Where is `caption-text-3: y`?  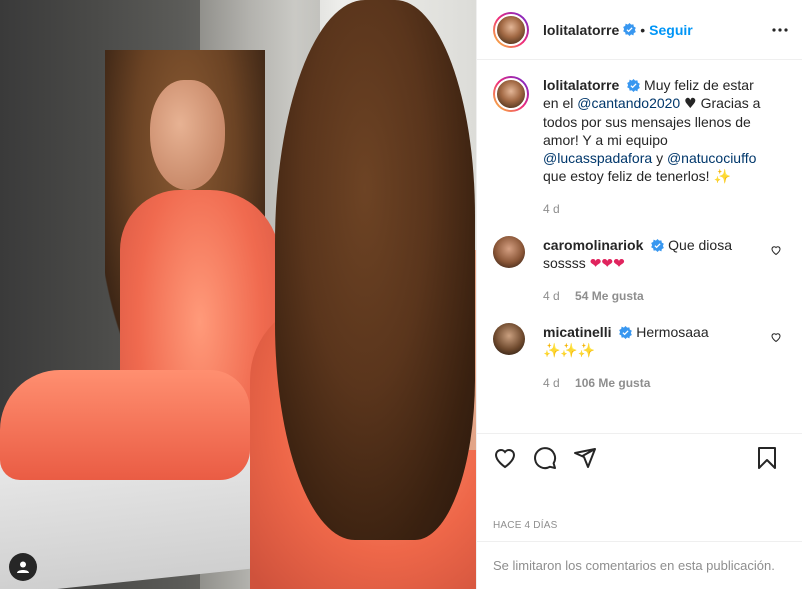 caption-text-3: y is located at coordinates (660, 158).